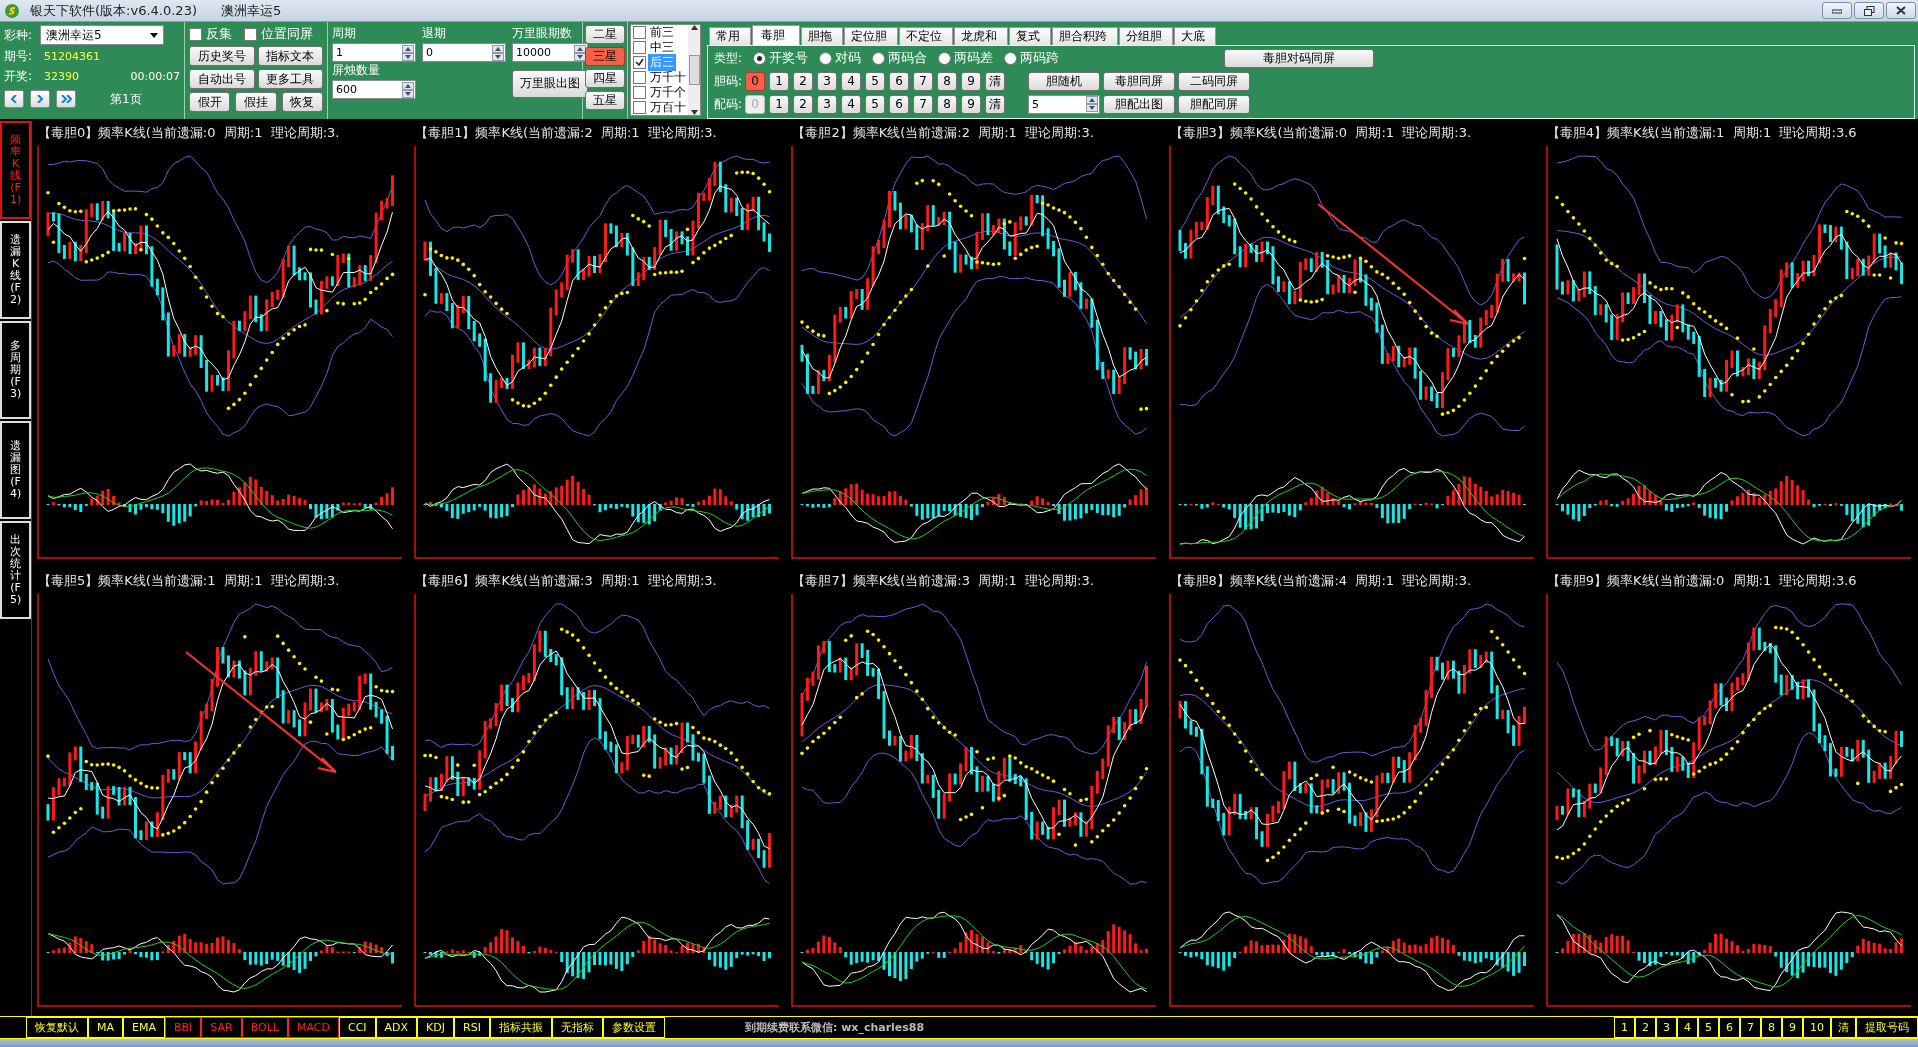 This screenshot has width=1918, height=1047. I want to click on star-button: 二星, so click(605, 34).